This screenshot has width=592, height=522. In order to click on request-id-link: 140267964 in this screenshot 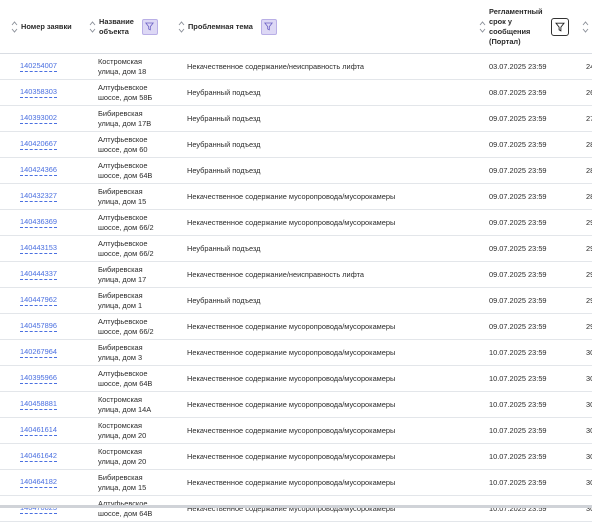, I will do `click(38, 352)`.